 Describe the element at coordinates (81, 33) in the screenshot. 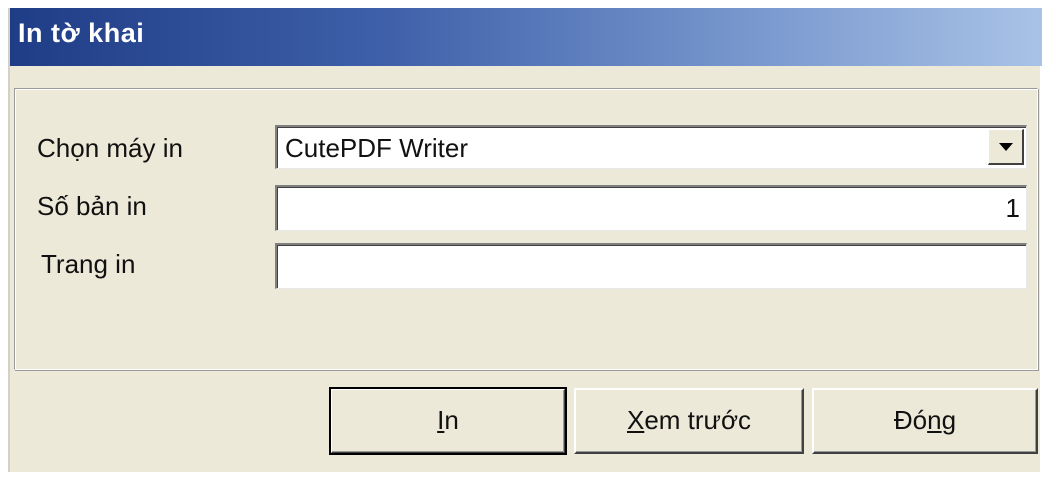

I see `window-title: In tờ khai` at that location.